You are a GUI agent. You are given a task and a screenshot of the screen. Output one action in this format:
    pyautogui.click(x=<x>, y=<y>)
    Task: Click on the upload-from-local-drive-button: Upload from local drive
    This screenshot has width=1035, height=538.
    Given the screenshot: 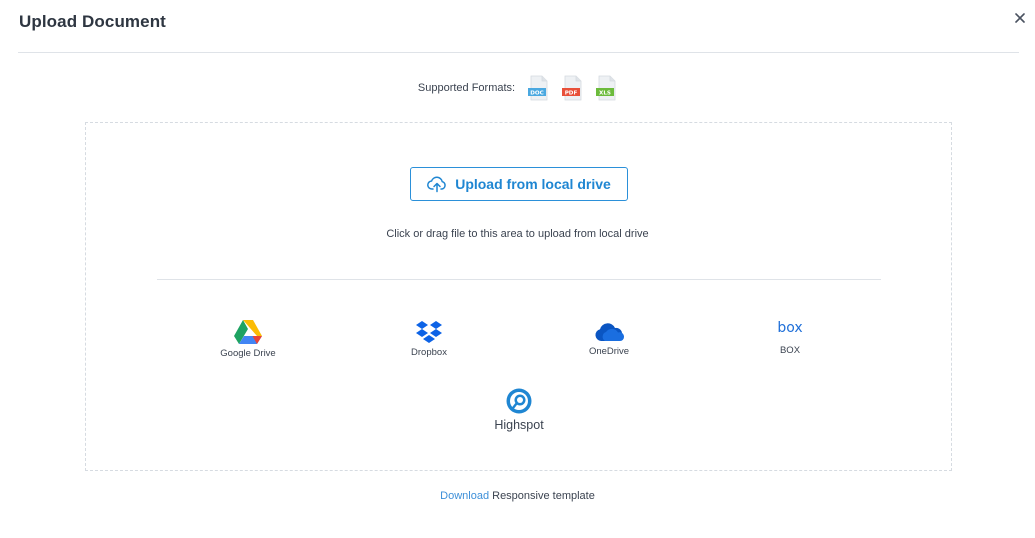 What is the action you would take?
    pyautogui.click(x=519, y=184)
    